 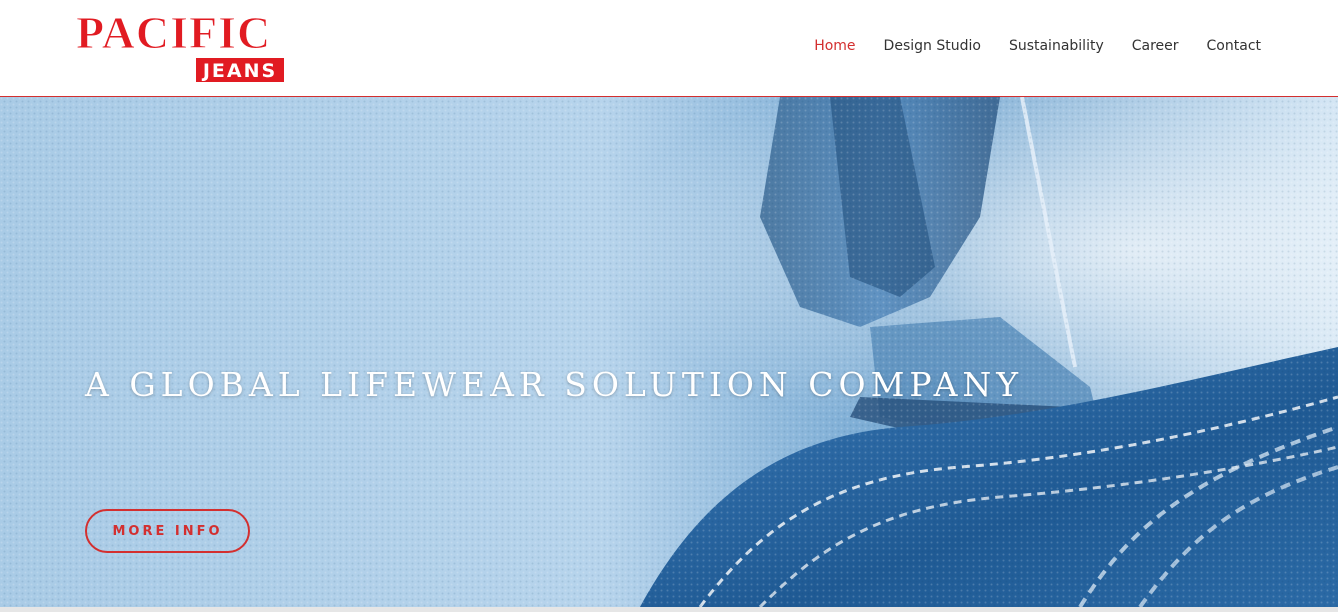 I want to click on pacific-jeans-logo: PACIFIC JEANS, so click(x=180, y=46).